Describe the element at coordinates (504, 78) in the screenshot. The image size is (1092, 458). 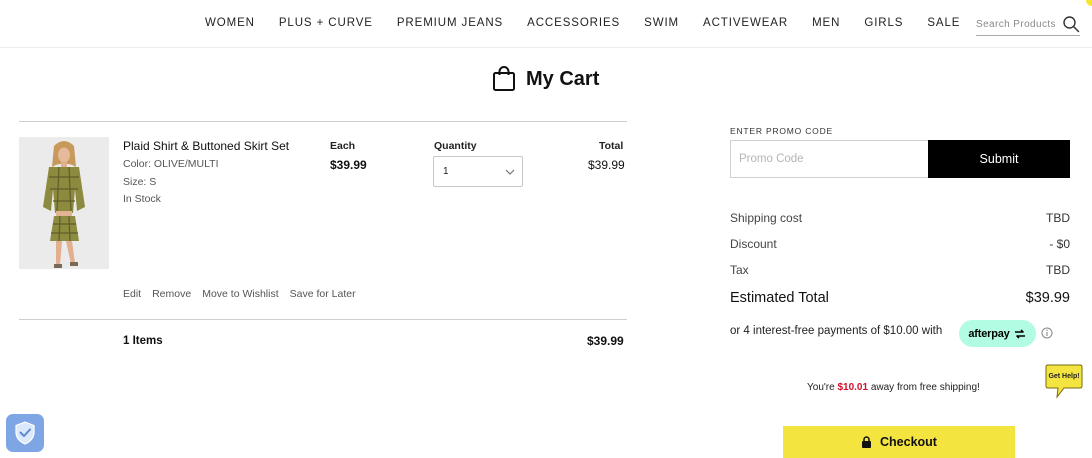
I see `shopping-bag-icon` at that location.